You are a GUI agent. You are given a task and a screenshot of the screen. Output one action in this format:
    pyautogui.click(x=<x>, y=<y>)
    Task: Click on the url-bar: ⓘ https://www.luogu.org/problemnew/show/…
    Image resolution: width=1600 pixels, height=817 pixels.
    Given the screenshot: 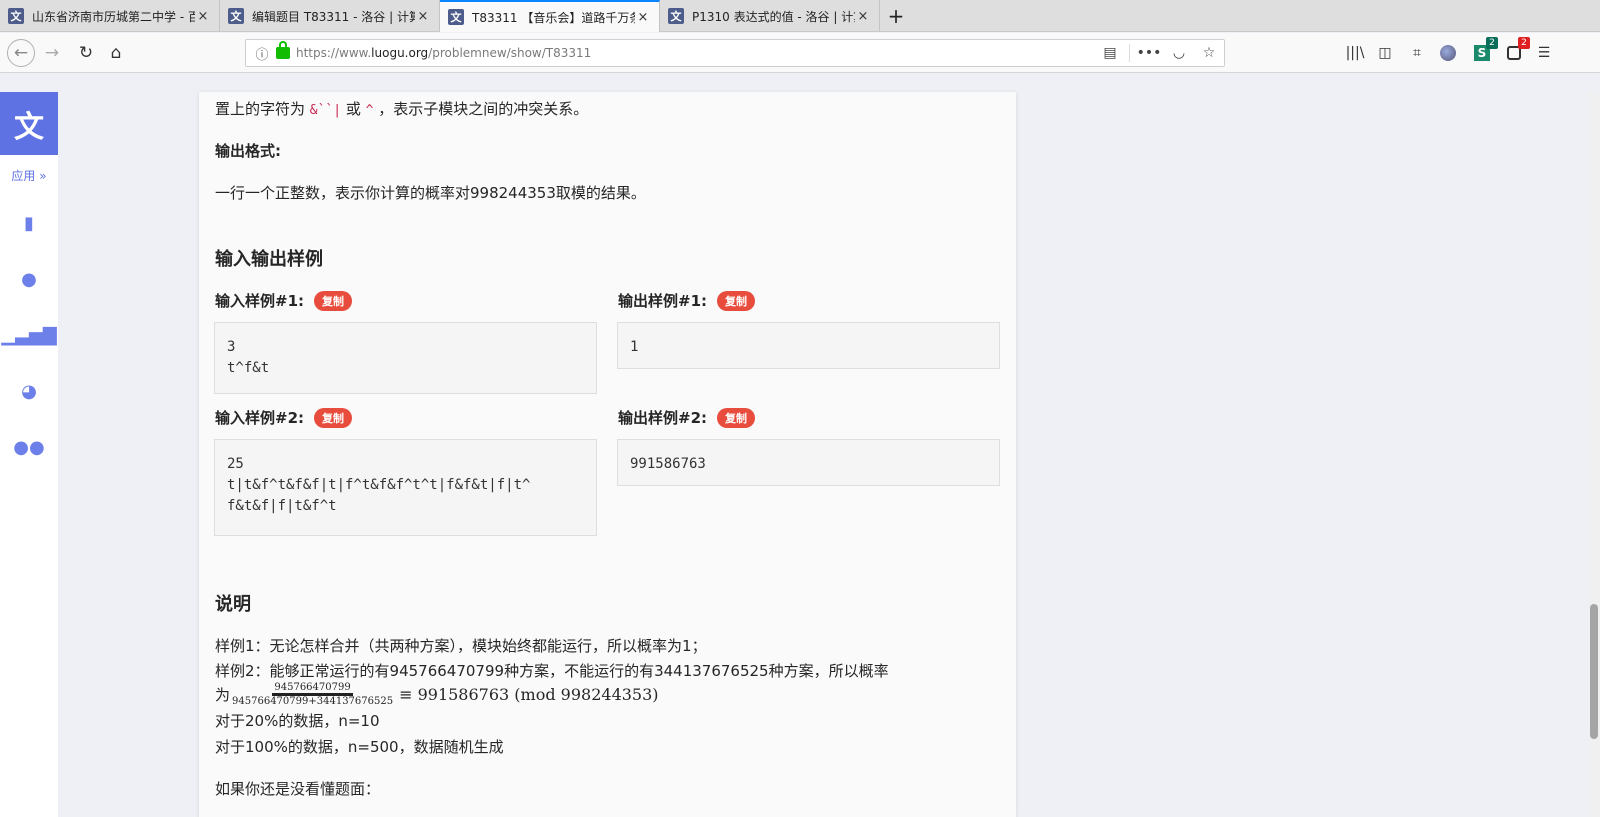 What is the action you would take?
    pyautogui.click(x=735, y=53)
    